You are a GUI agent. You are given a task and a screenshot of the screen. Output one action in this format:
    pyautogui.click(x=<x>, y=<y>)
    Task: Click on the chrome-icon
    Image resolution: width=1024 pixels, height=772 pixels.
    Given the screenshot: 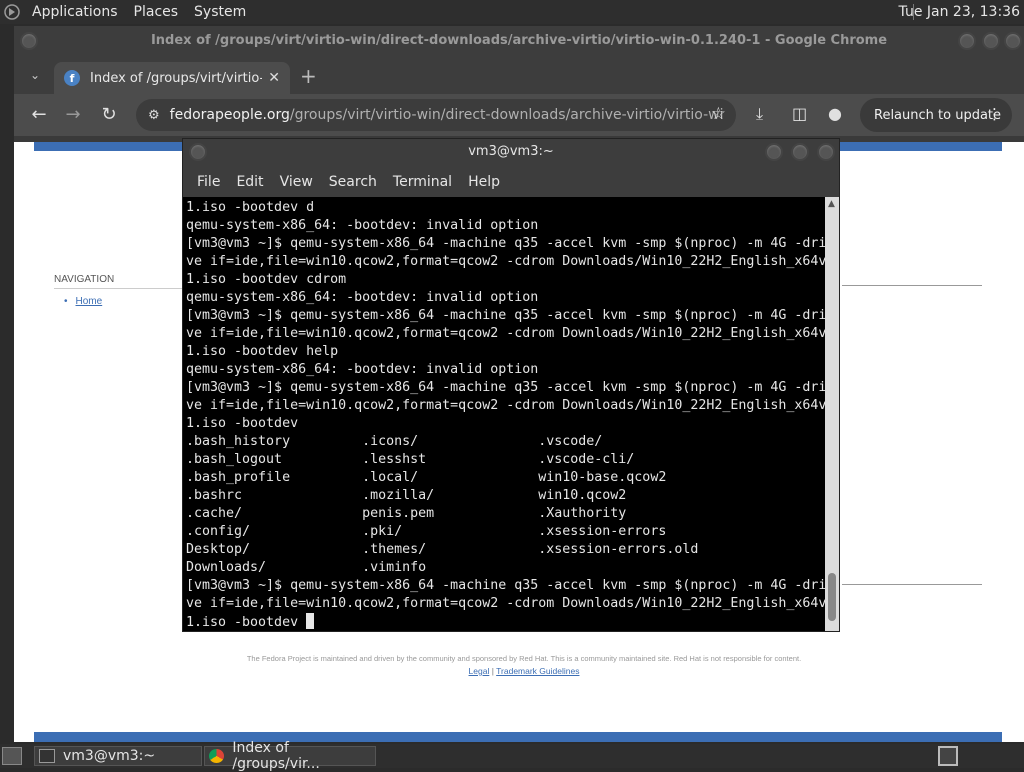 What is the action you would take?
    pyautogui.click(x=217, y=756)
    